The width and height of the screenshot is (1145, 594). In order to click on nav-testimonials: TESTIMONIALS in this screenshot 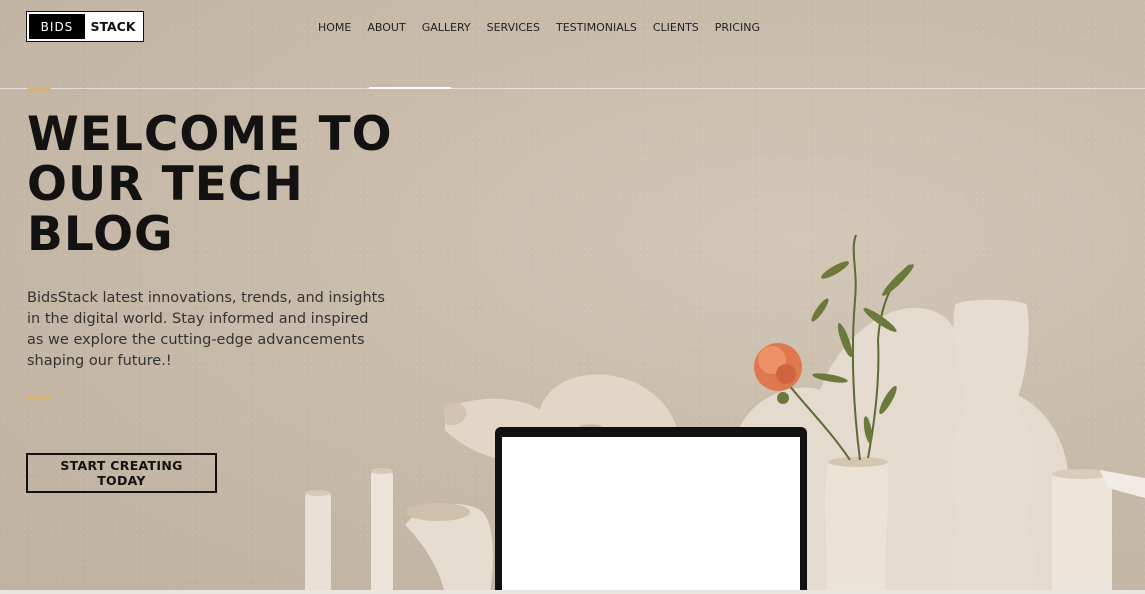, I will do `click(596, 27)`.